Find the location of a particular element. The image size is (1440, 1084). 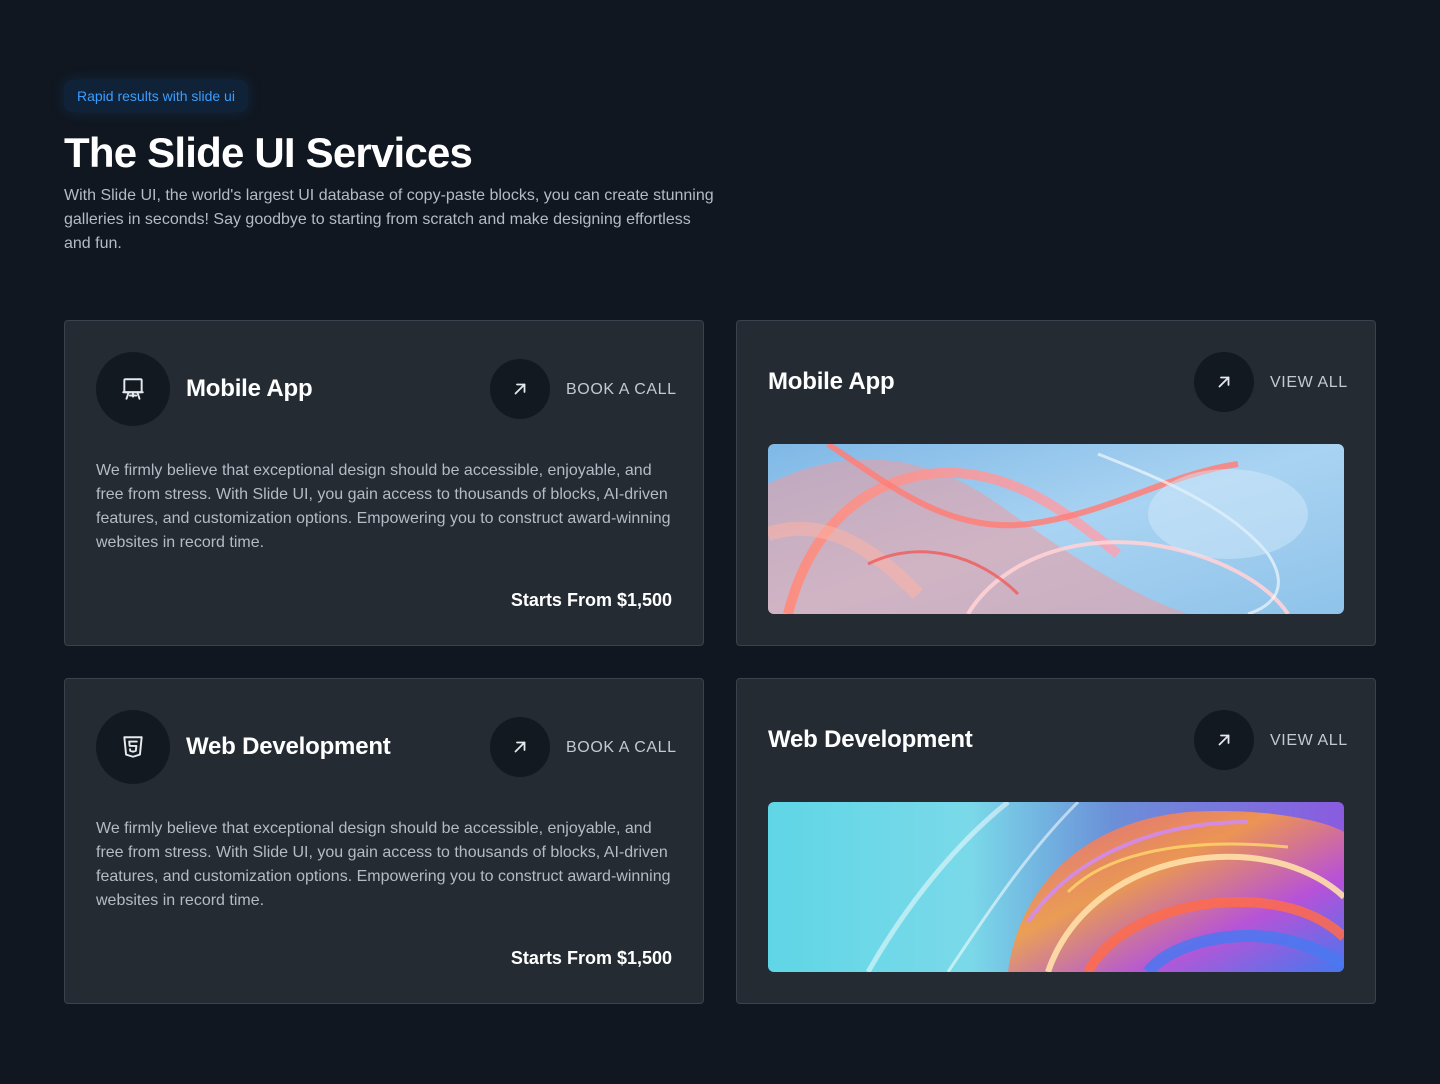

gallery-image-rainbow-swirl is located at coordinates (1056, 887).